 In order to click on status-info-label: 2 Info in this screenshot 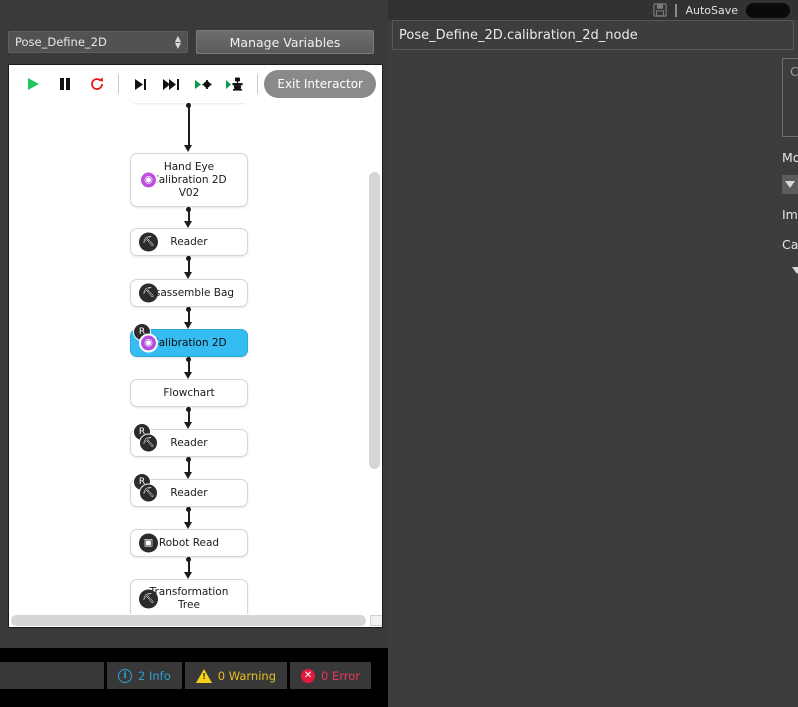, I will do `click(154, 675)`.